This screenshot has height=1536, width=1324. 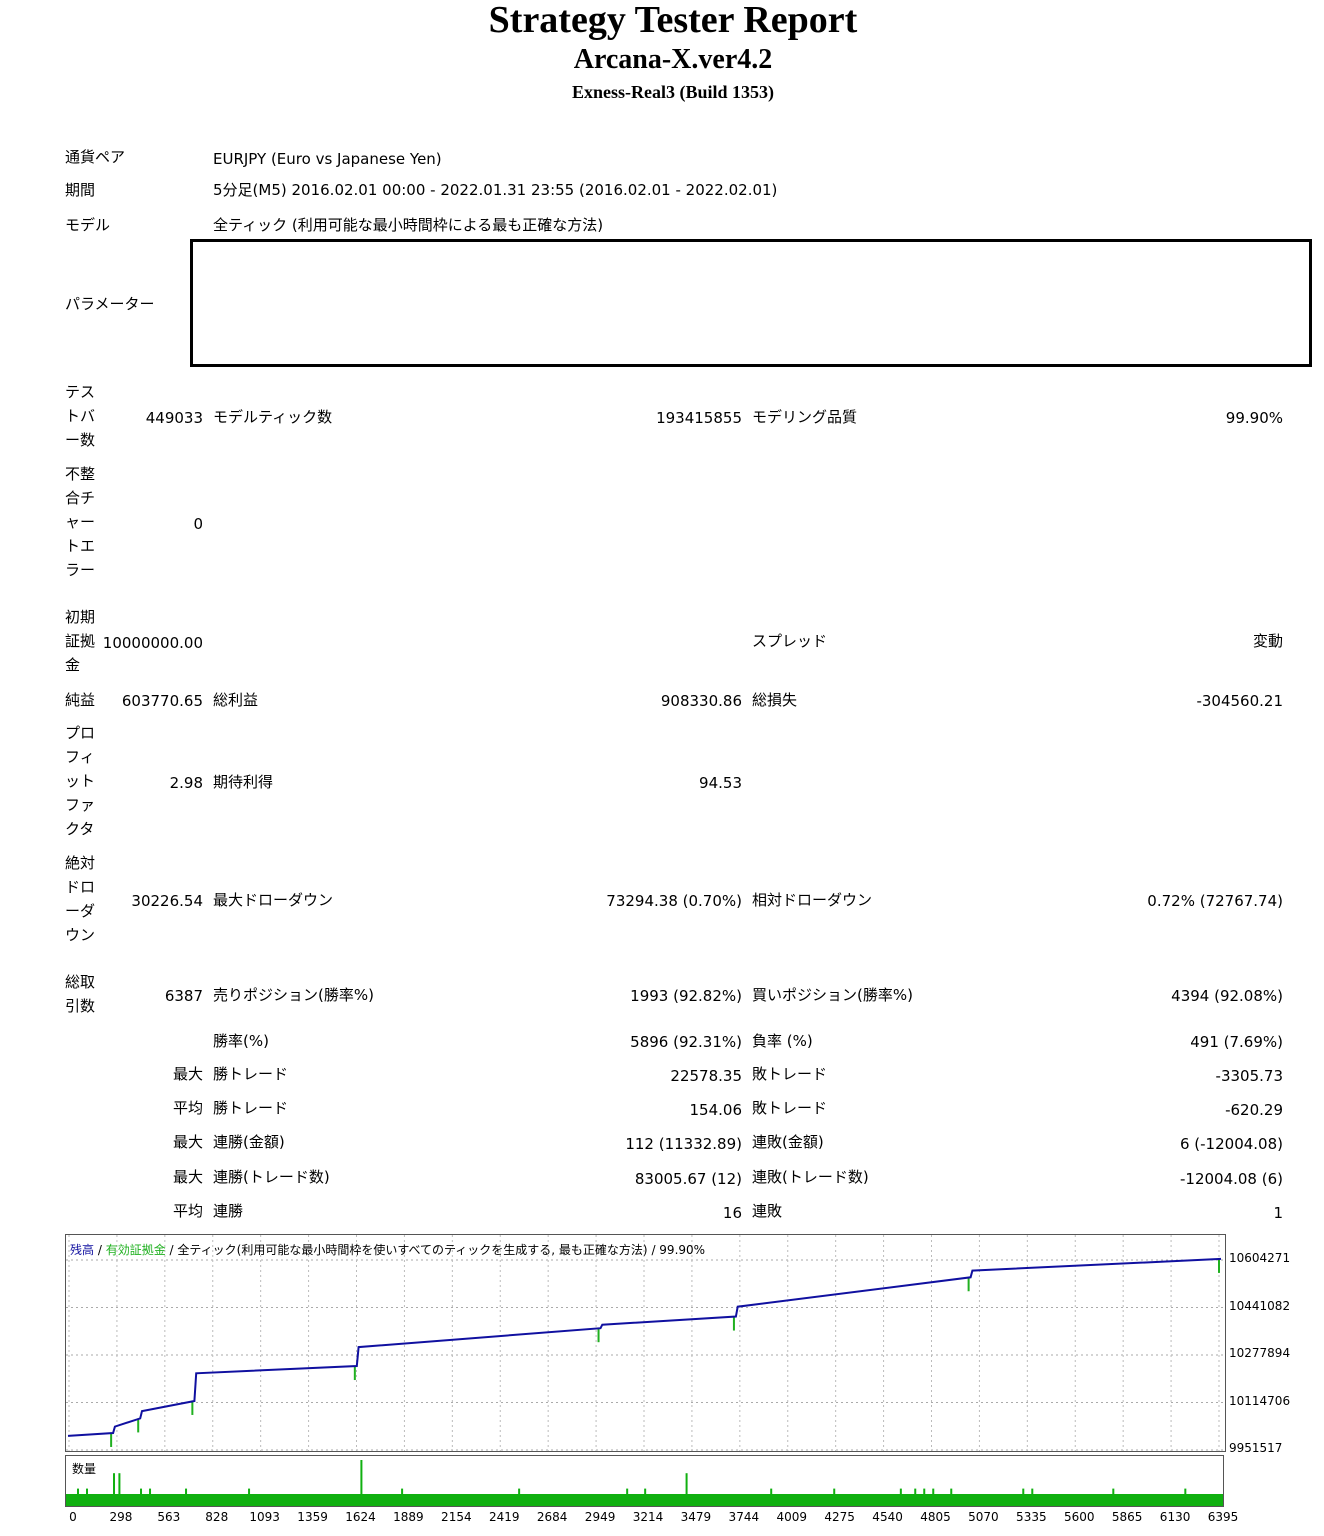 I want to click on avg-win-value: 154.06, so click(x=716, y=1110).